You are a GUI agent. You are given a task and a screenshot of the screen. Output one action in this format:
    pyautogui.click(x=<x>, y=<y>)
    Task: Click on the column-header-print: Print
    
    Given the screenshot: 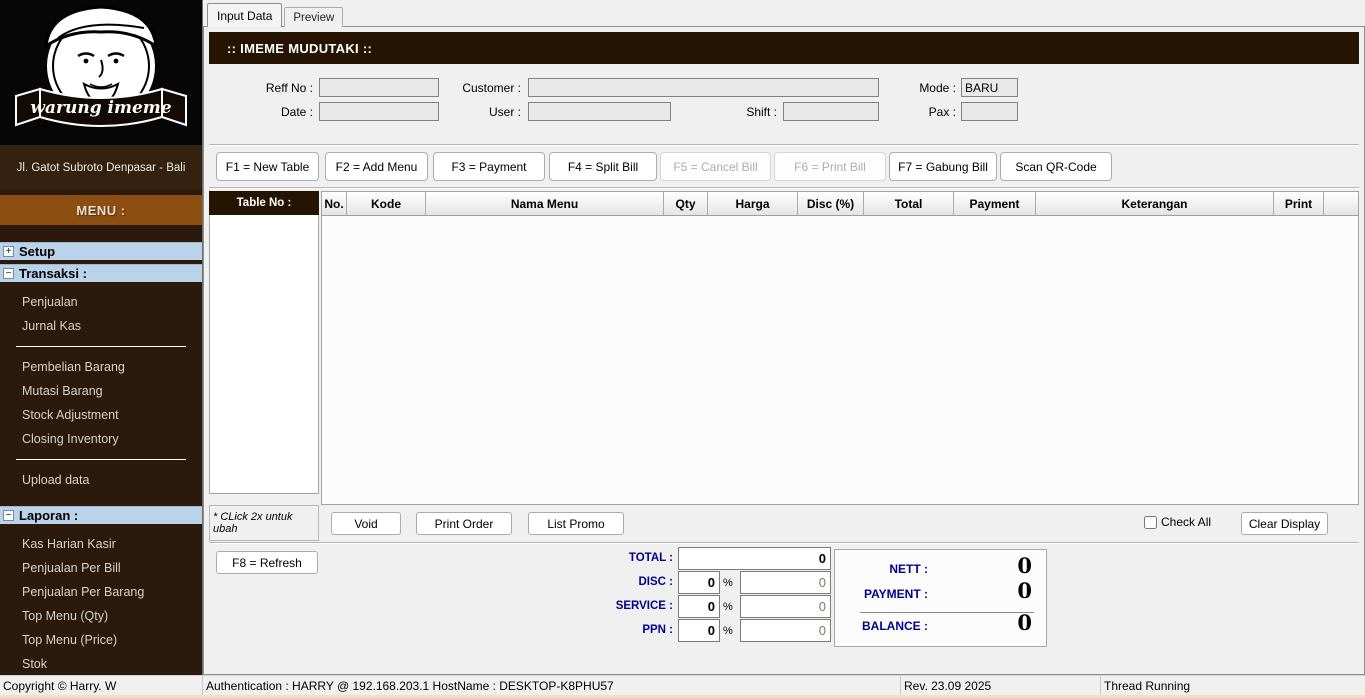 What is the action you would take?
    pyautogui.click(x=1299, y=203)
    